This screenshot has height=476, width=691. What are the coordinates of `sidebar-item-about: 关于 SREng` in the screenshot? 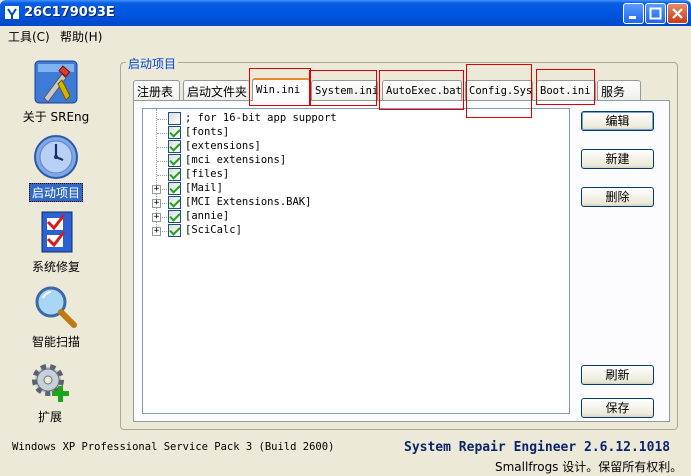 It's located at (56, 91).